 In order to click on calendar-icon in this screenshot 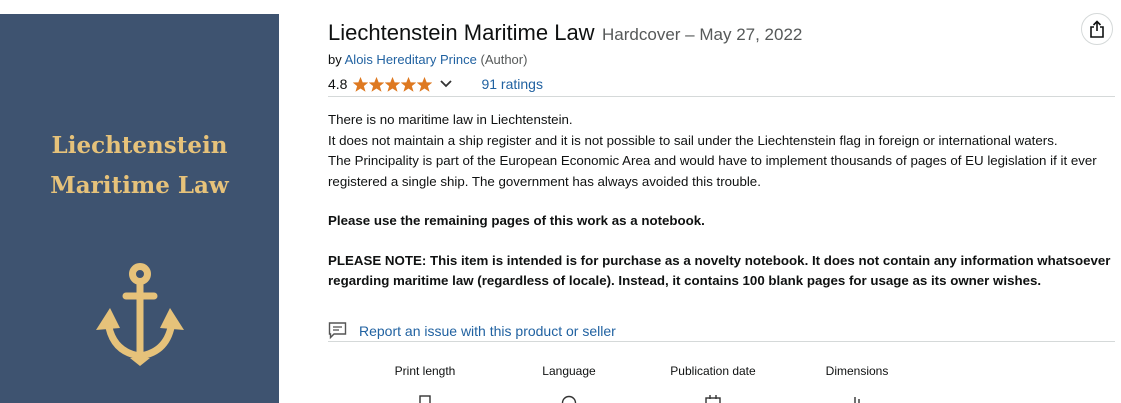, I will do `click(713, 399)`.